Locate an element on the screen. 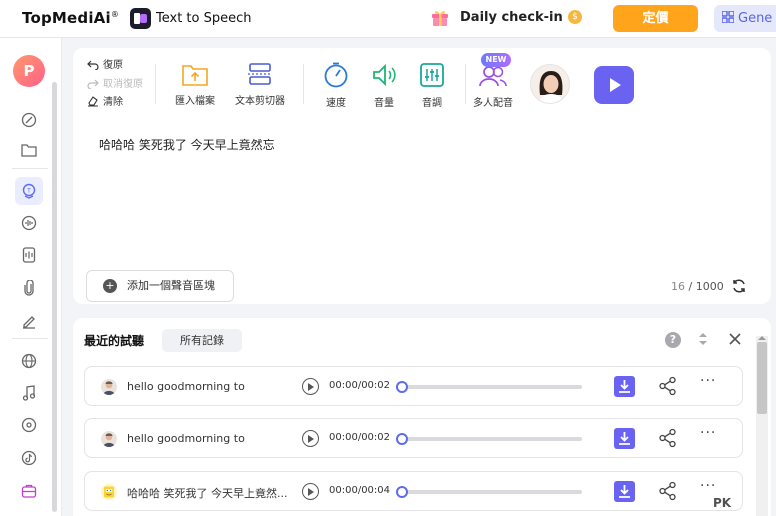  daily-checkin-link: Daily check-in is located at coordinates (511, 17).